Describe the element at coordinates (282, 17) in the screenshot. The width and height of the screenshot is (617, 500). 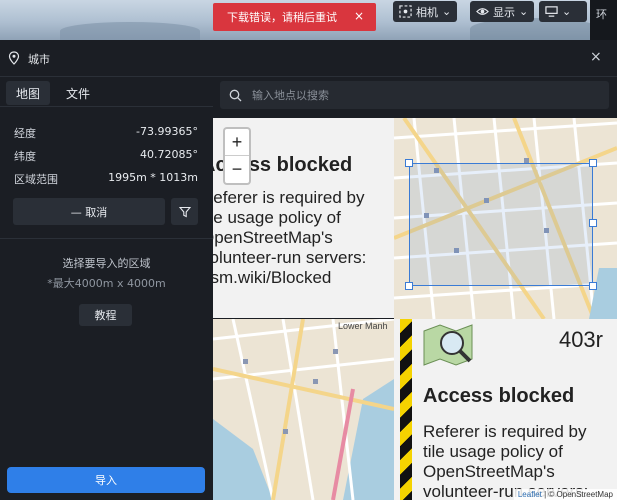
I see `toast-message: 下载错误，请稍后重试` at that location.